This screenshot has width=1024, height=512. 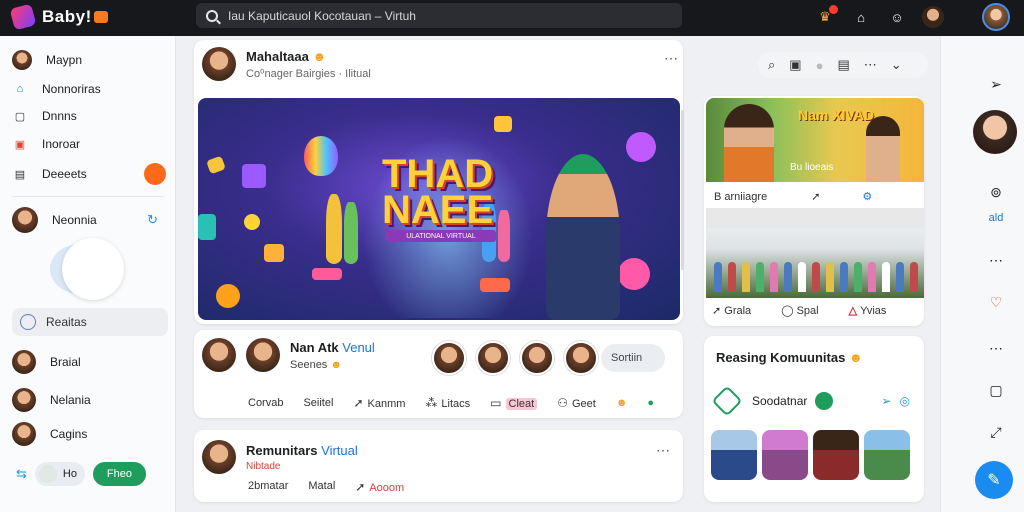 I want to click on expand-icon: ⤢, so click(x=996, y=432).